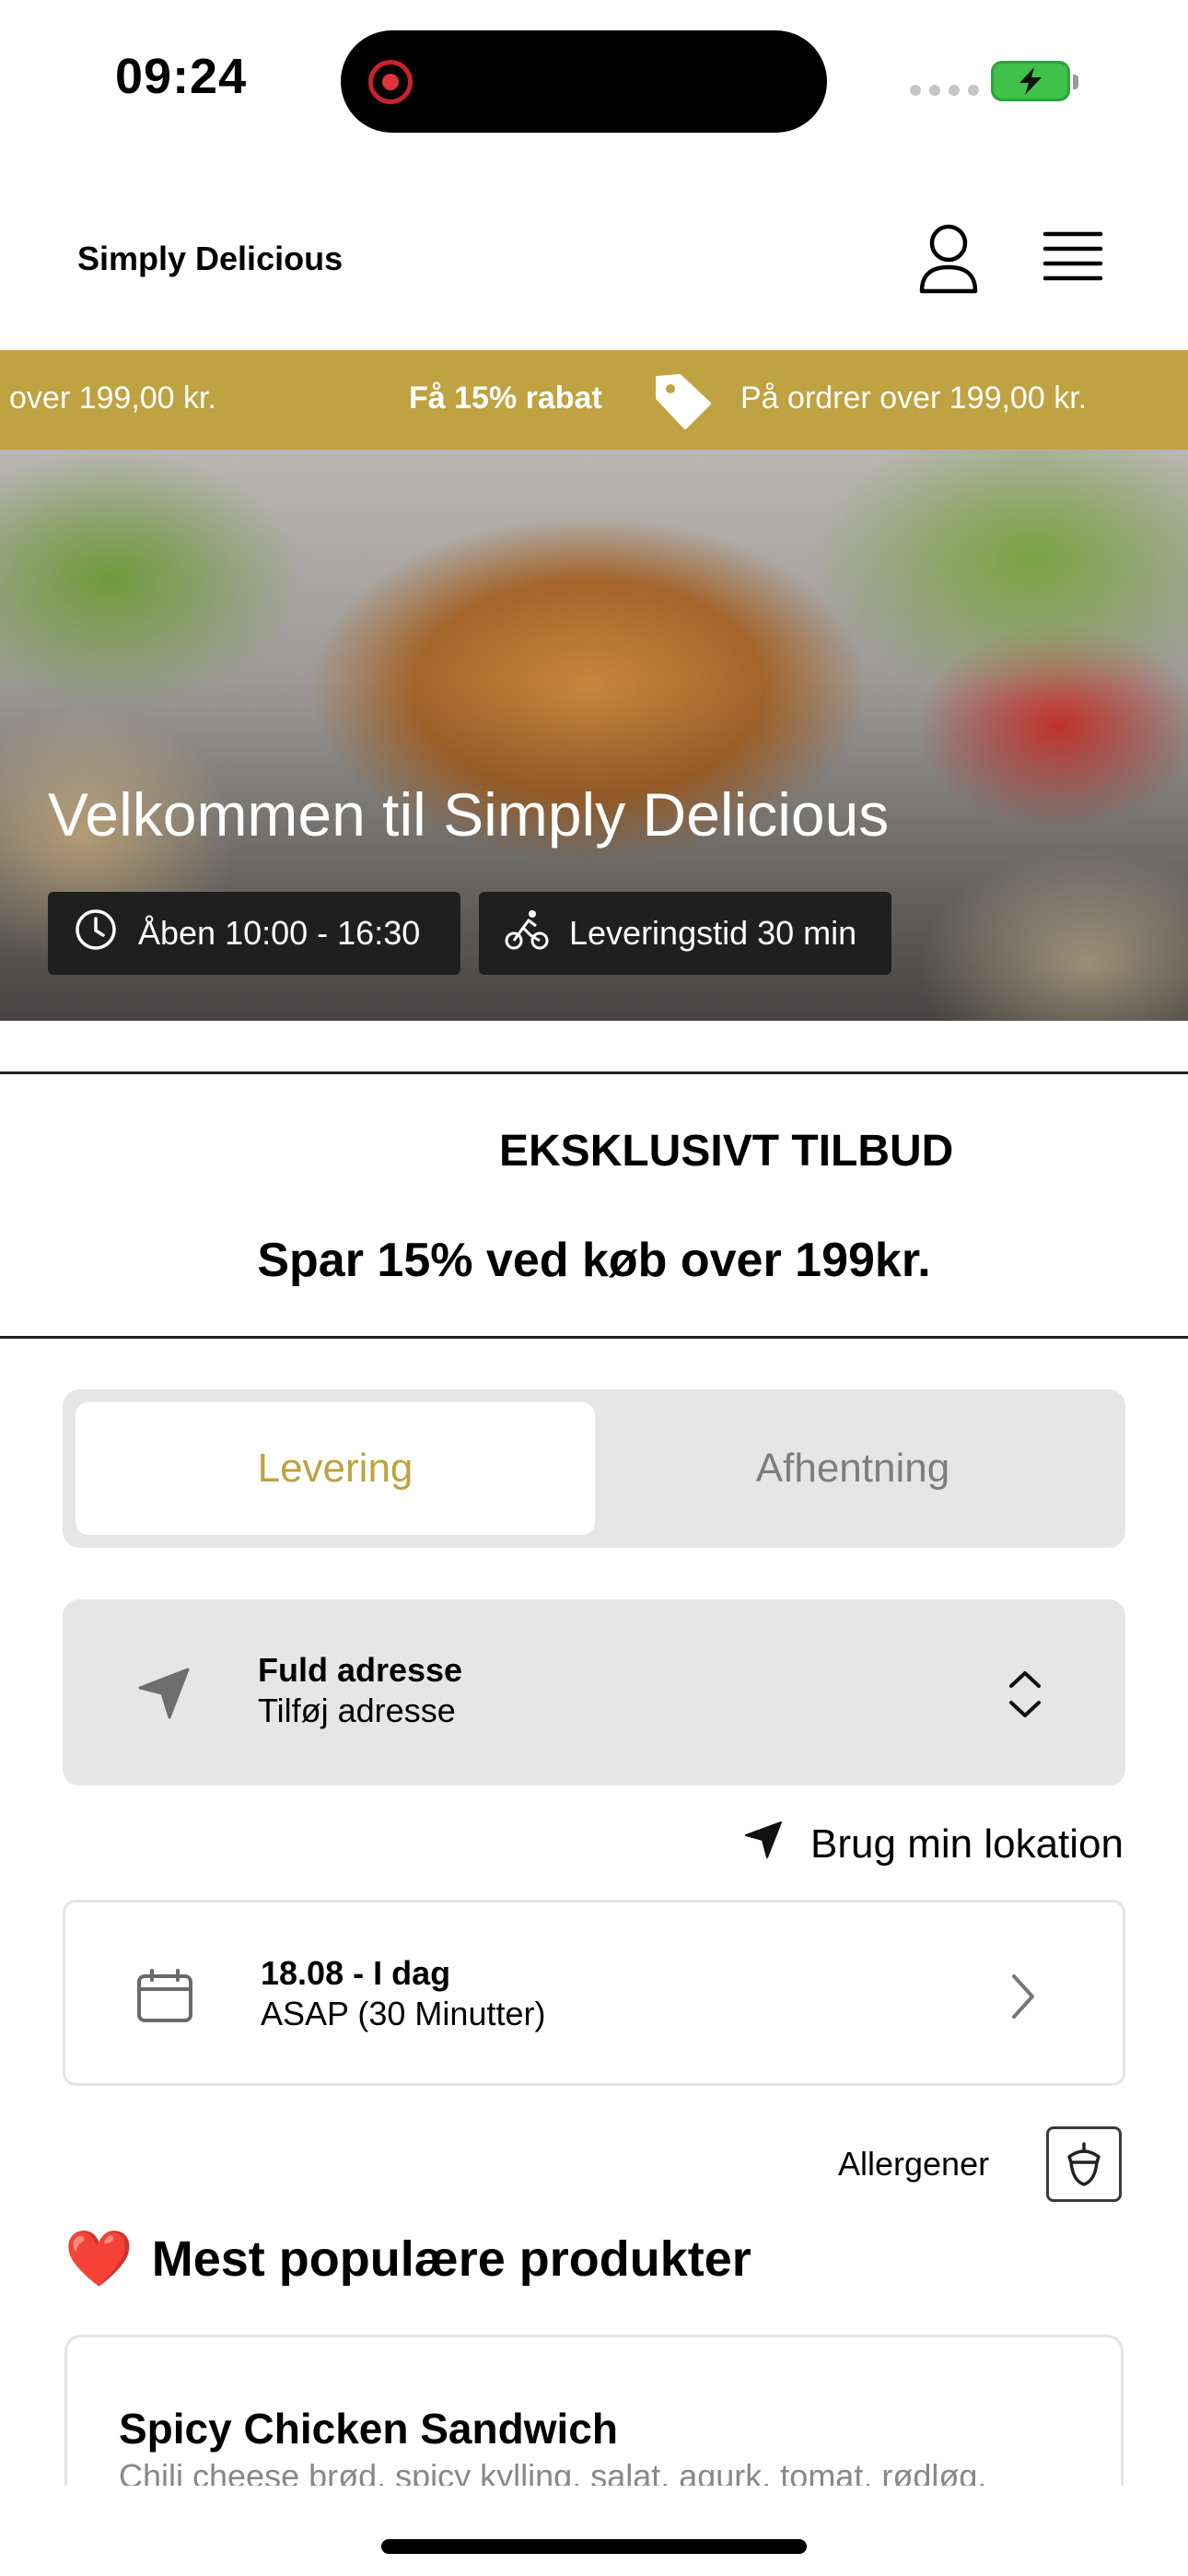 The image size is (1188, 2576). Describe the element at coordinates (181, 76) in the screenshot. I see `status-time: 09:24` at that location.